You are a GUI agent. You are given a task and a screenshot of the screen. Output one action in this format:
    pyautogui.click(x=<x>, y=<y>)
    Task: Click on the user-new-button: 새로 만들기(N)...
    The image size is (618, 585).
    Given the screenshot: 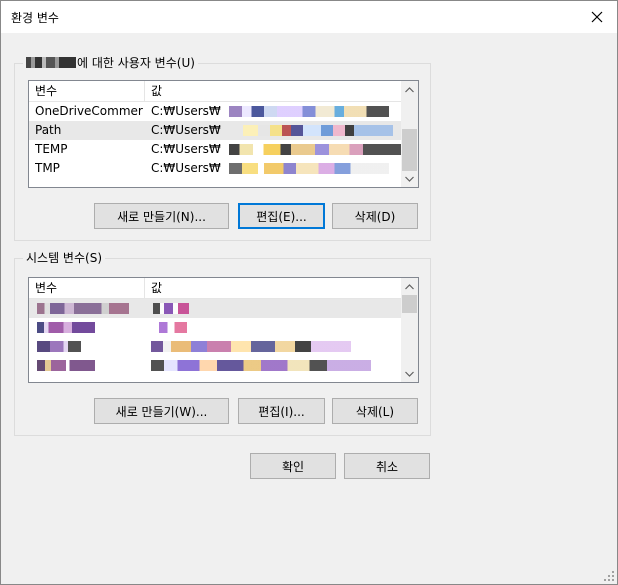 What is the action you would take?
    pyautogui.click(x=161, y=216)
    